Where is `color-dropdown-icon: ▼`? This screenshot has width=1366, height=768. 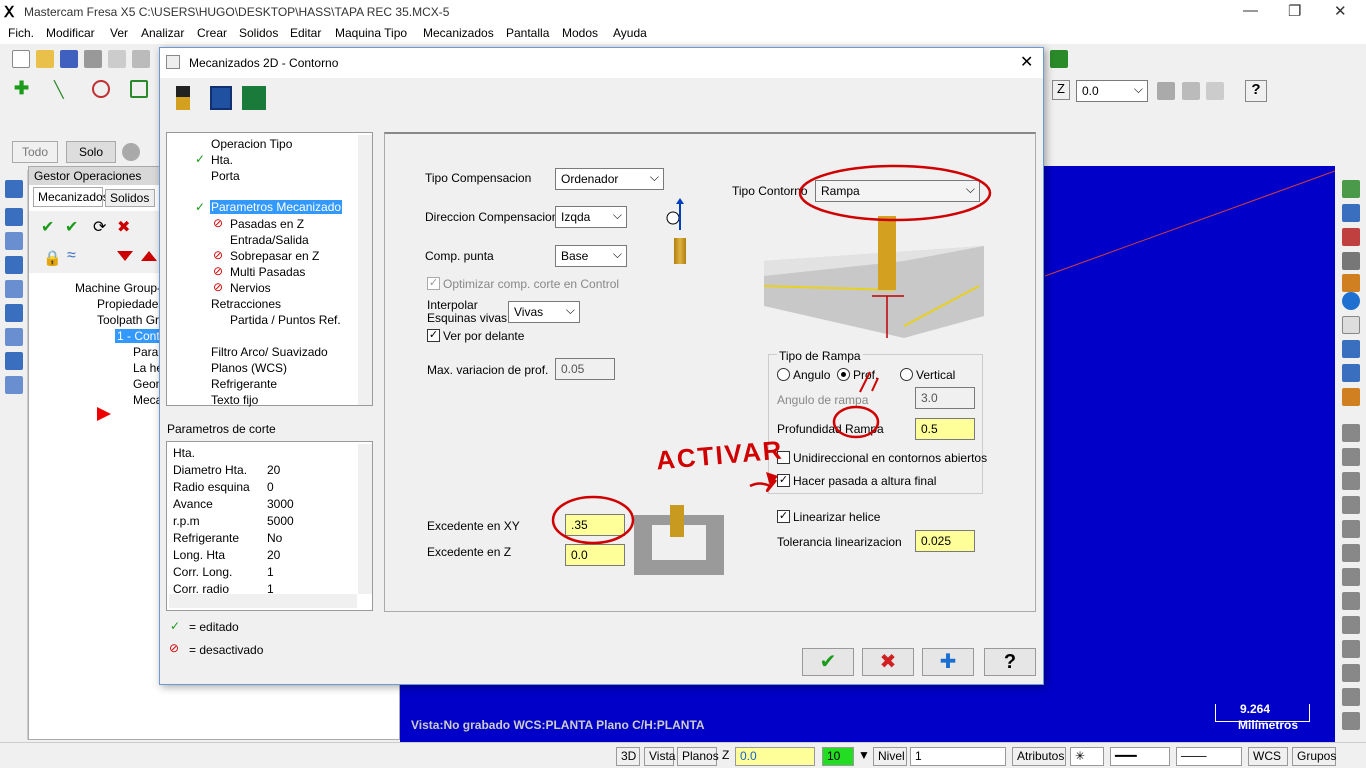 color-dropdown-icon: ▼ is located at coordinates (864, 755).